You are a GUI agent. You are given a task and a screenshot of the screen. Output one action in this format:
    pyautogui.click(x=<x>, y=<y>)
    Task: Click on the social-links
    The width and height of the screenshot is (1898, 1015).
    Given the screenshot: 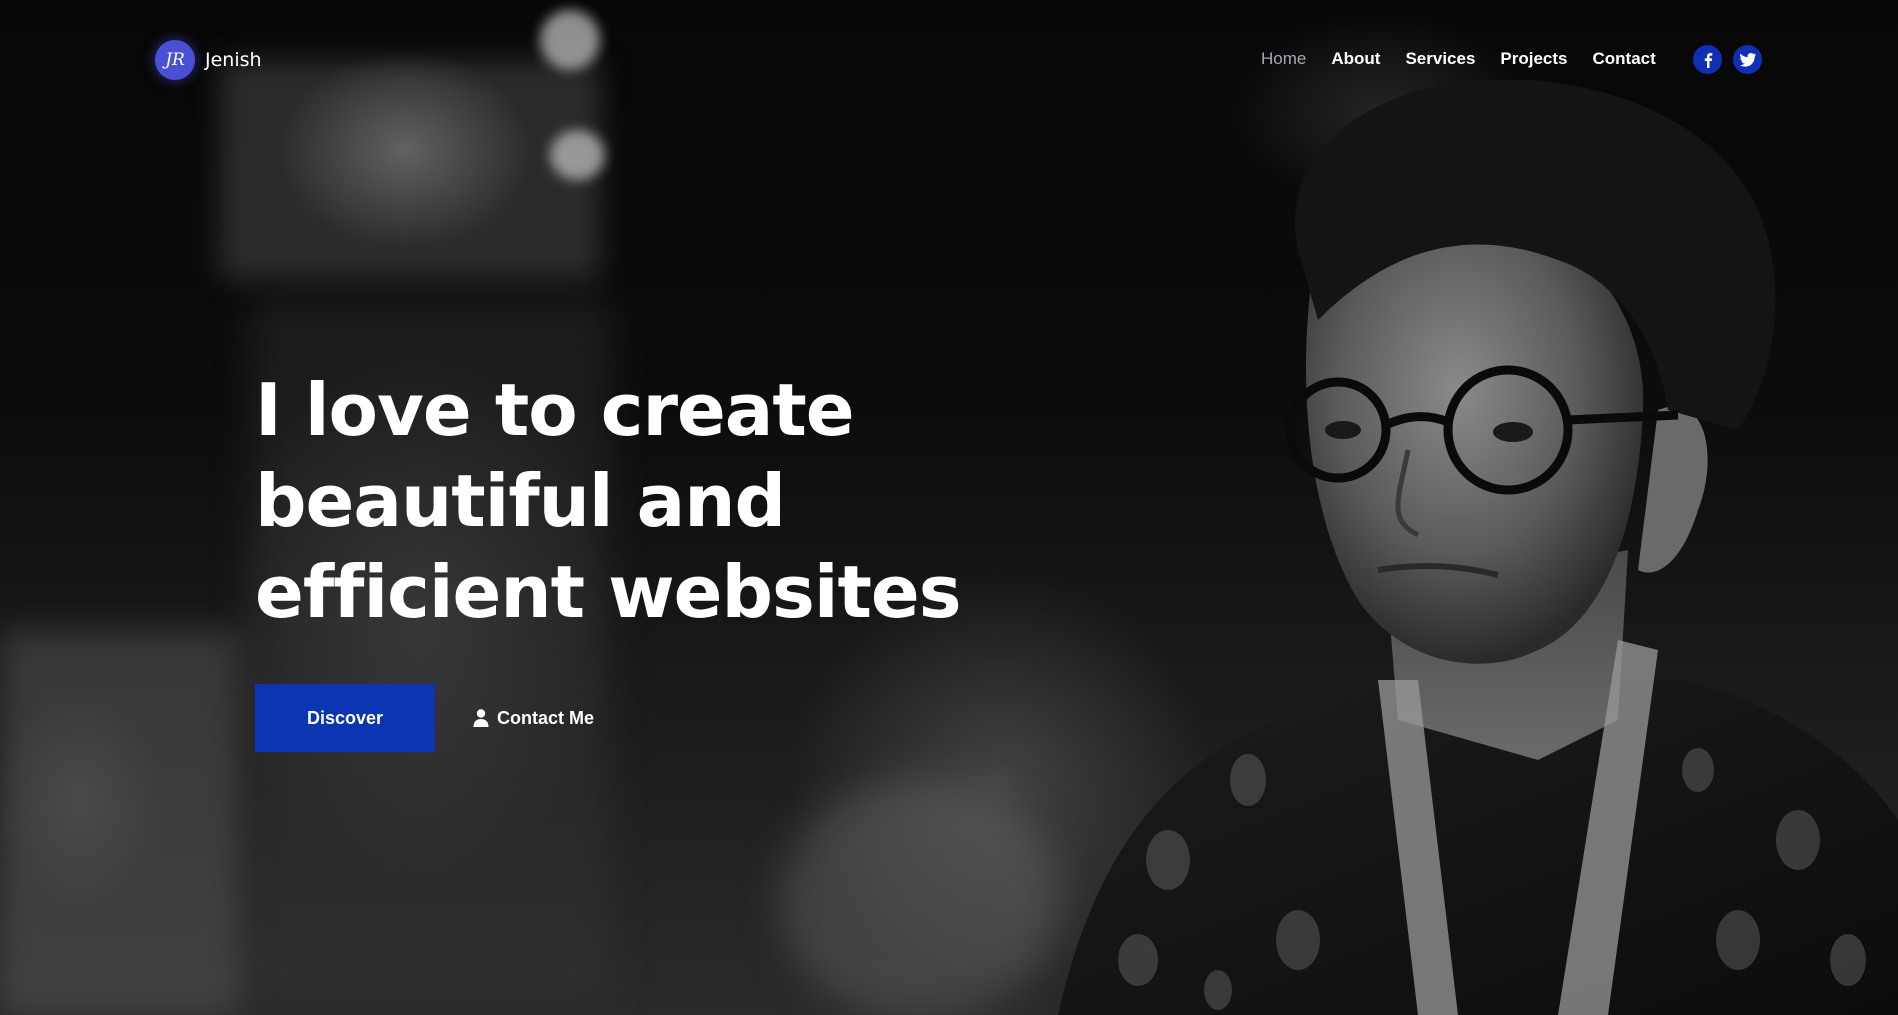 What is the action you would take?
    pyautogui.click(x=1727, y=59)
    